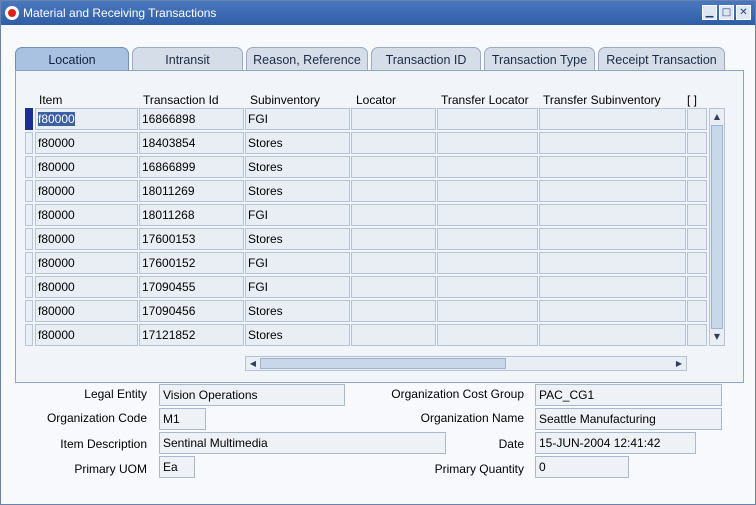 Image resolution: width=756 pixels, height=505 pixels. Describe the element at coordinates (191, 119) in the screenshot. I see `transaction-id-cell: 16866898` at that location.